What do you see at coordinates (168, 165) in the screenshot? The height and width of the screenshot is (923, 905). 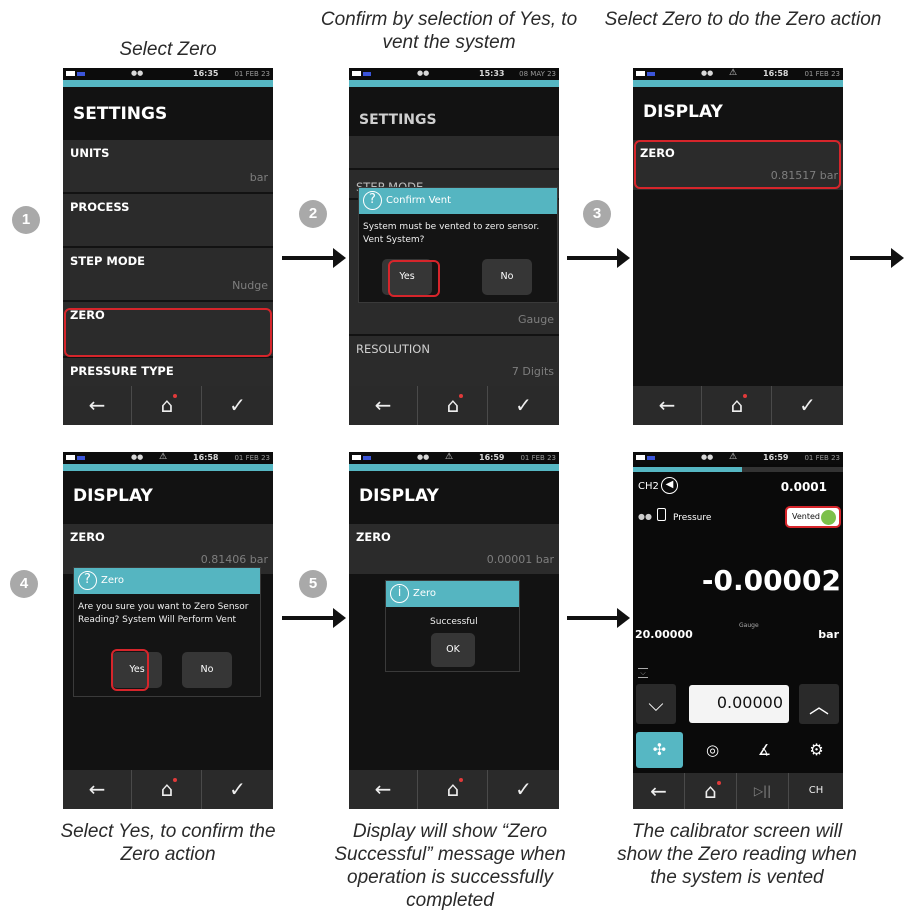 I see `settings-item-units: UNITS bar` at bounding box center [168, 165].